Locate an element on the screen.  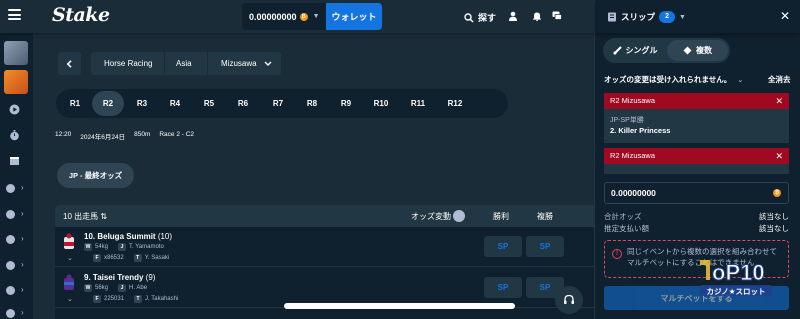
race-tab-r11: R11 is located at coordinates (418, 103).